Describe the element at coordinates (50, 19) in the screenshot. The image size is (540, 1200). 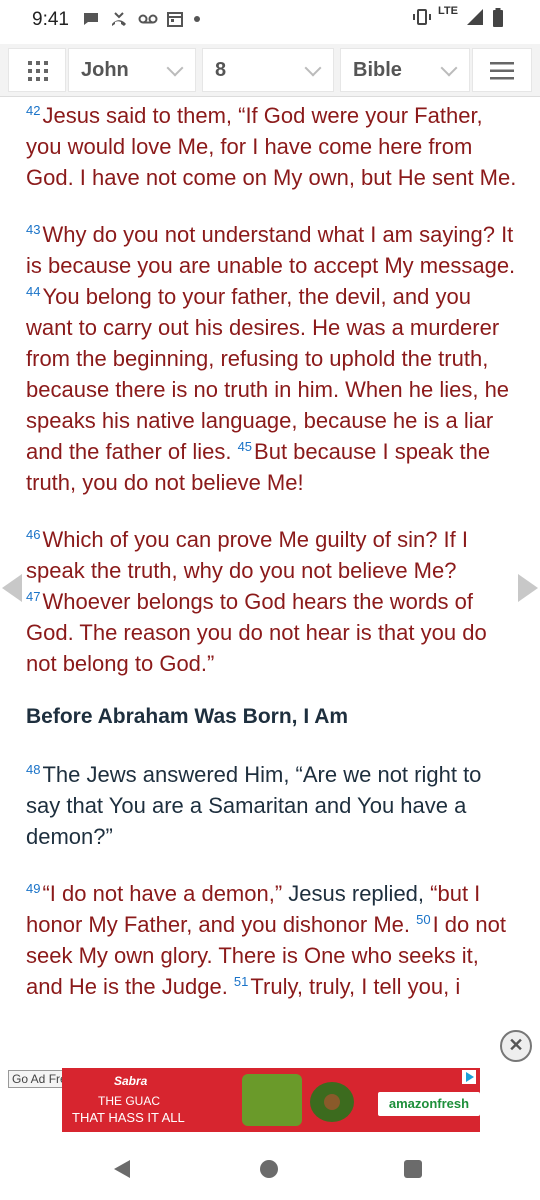
I see `status-time: 9:41` at that location.